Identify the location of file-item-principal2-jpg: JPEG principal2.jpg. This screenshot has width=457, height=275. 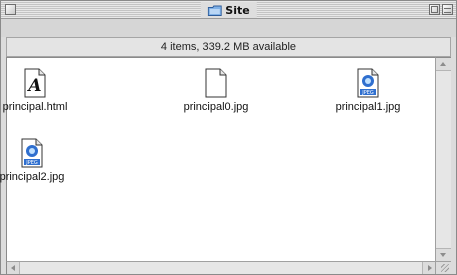
(41, 158).